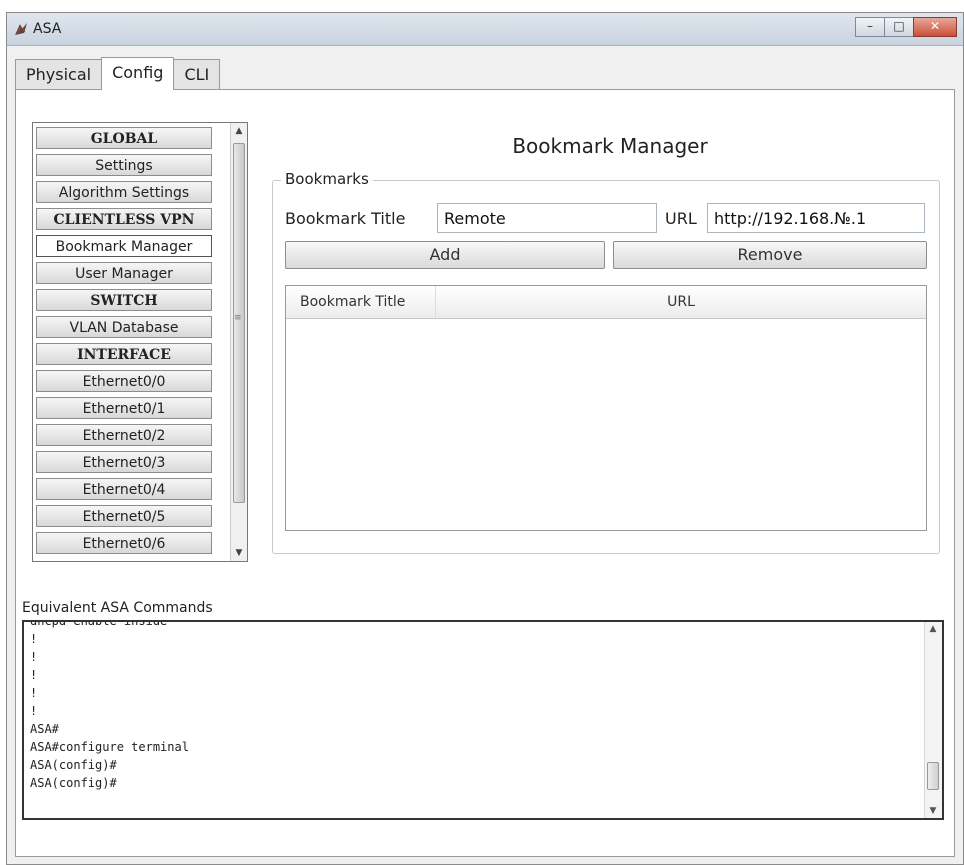 The image size is (964, 865). I want to click on sidebar-item-bookmark-manager: Bookmark Manager, so click(124, 246).